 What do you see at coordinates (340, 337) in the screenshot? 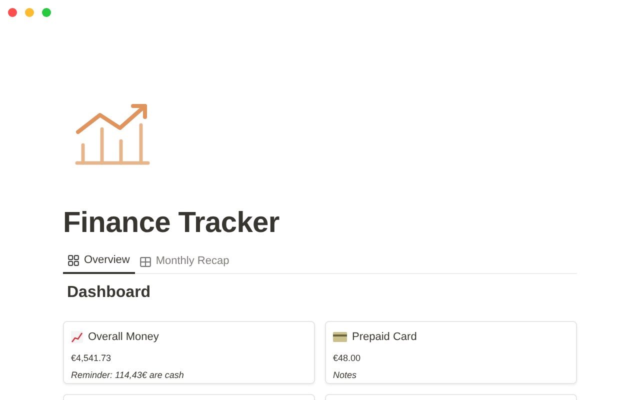
I see `credit-card-icon` at bounding box center [340, 337].